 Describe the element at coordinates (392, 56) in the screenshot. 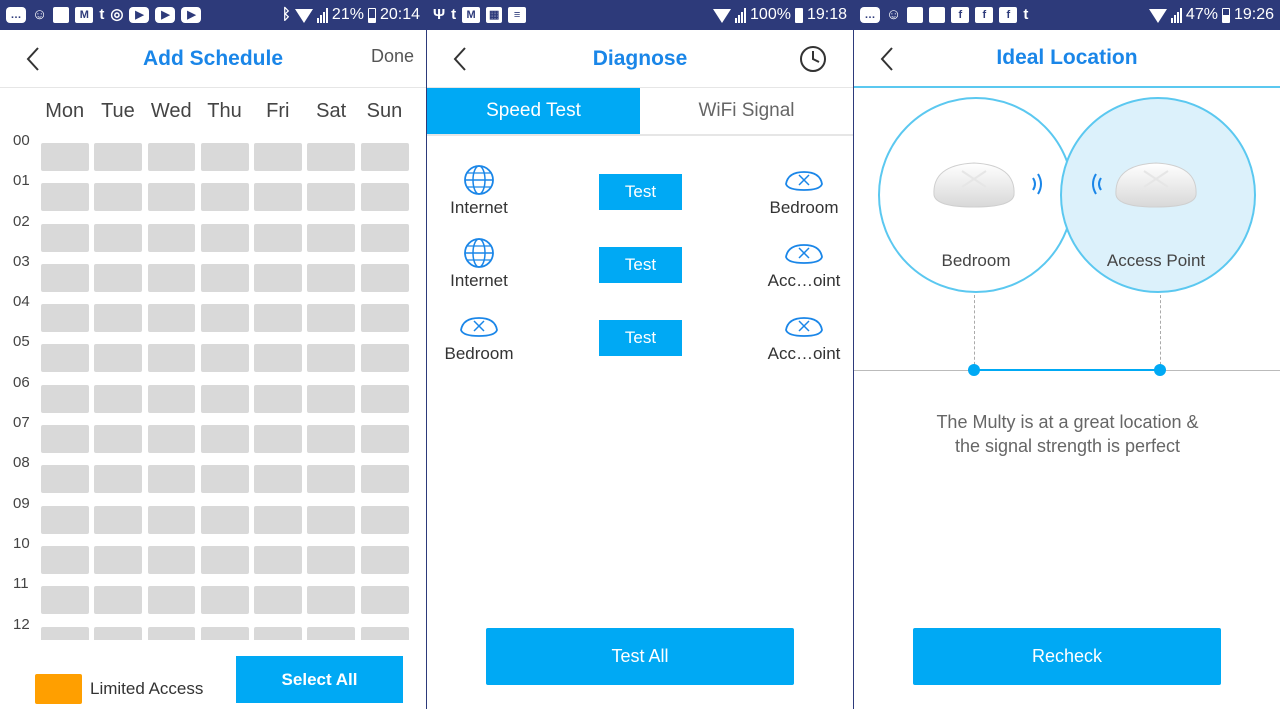

I see `done-button: Done` at that location.